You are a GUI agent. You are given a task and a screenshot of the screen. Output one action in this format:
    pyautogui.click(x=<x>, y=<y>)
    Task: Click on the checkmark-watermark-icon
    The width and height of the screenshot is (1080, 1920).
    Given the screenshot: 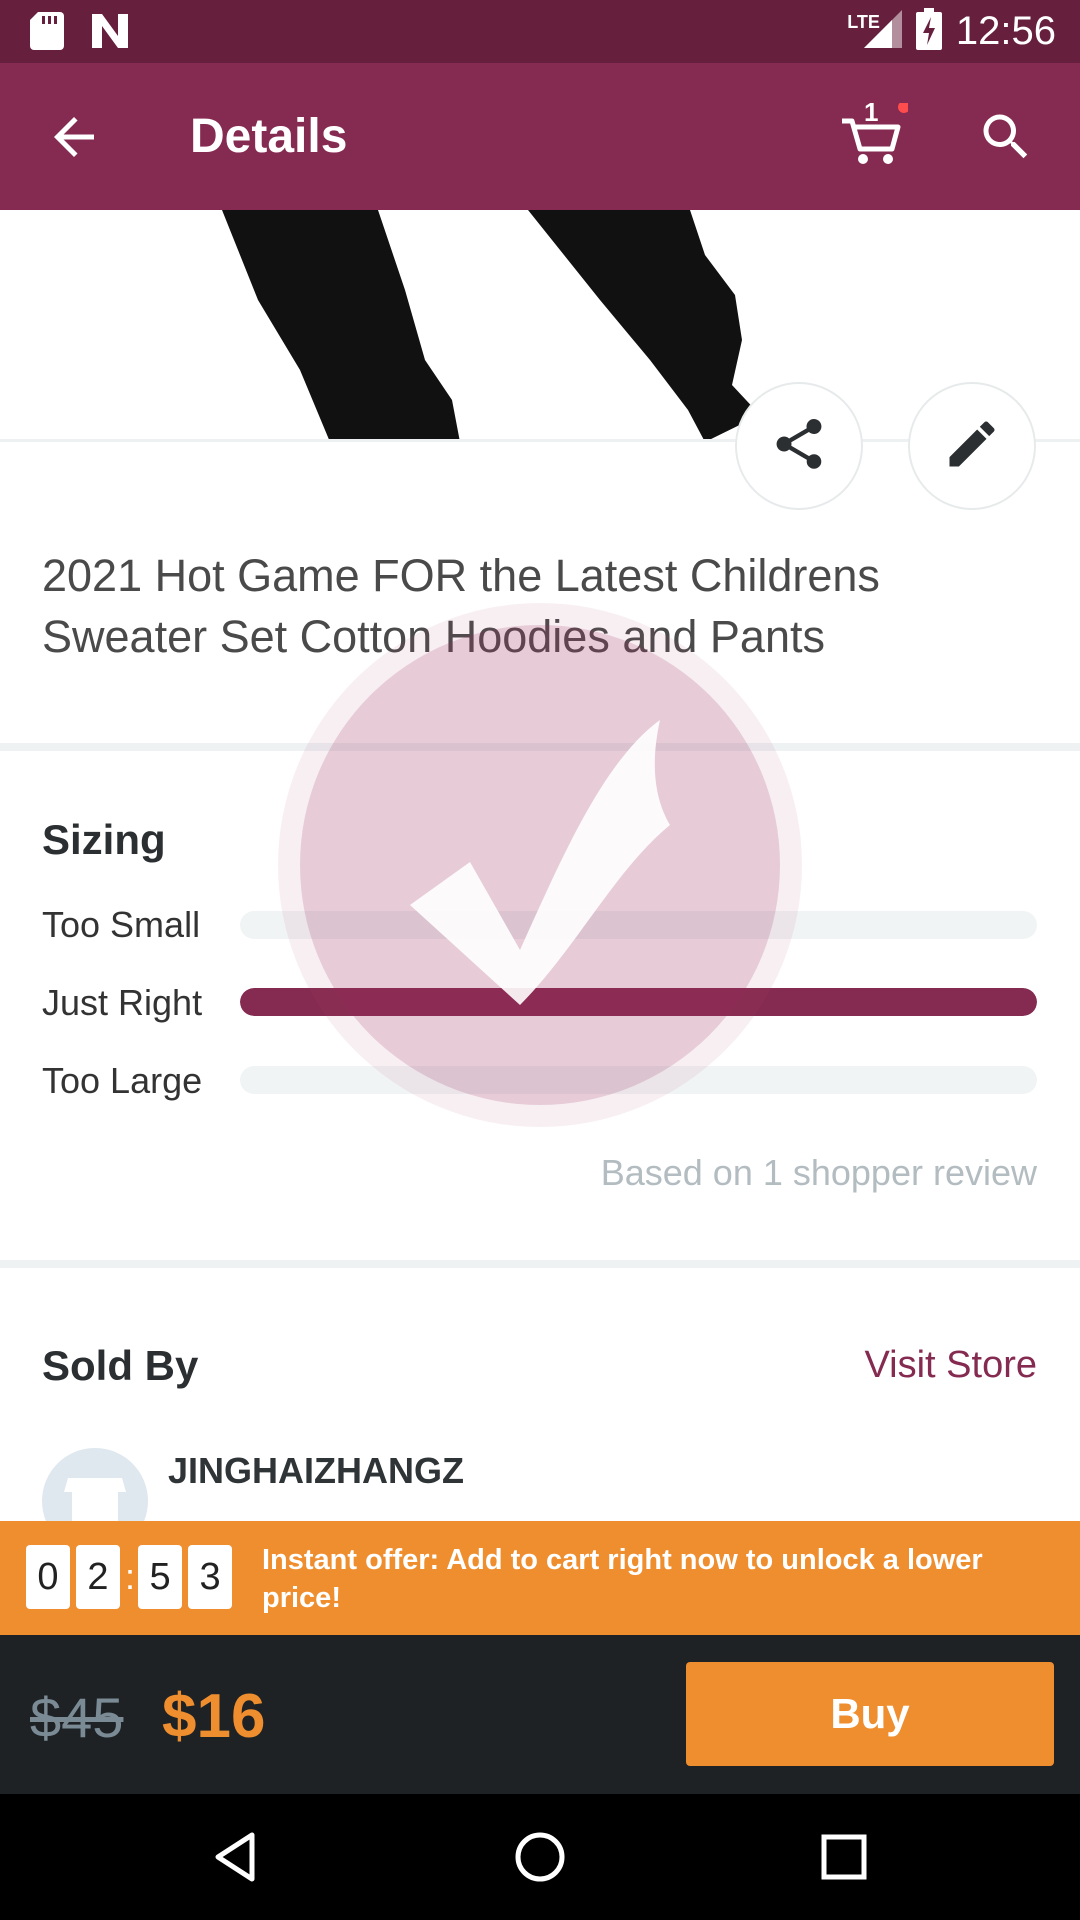 What is the action you would take?
    pyautogui.click(x=540, y=865)
    